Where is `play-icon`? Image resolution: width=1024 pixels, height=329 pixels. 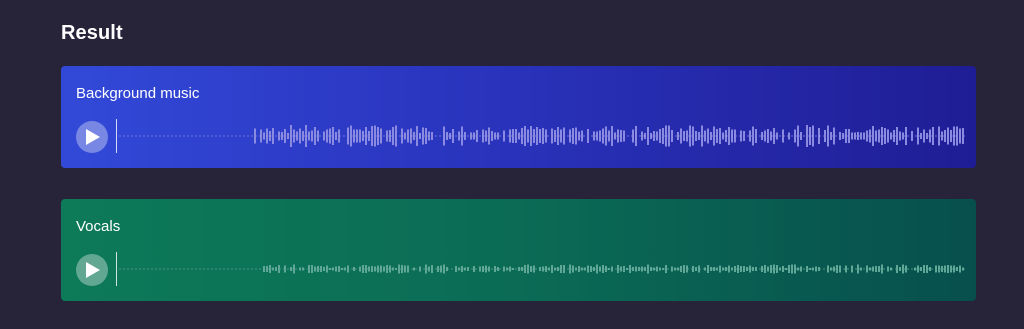 play-icon is located at coordinates (93, 137).